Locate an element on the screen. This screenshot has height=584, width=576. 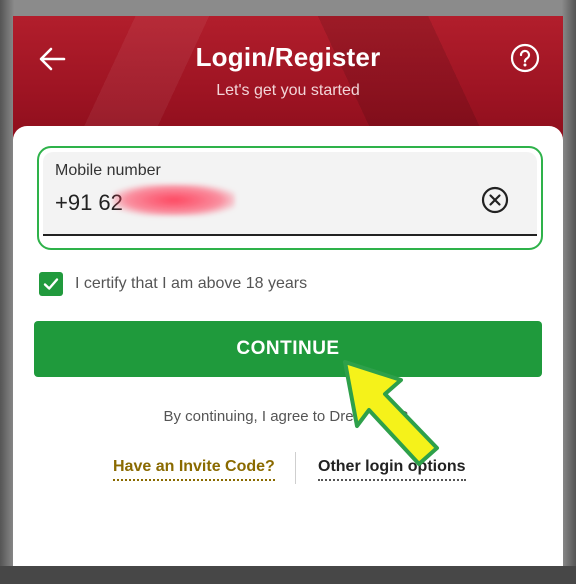
page-subtitle: Let's get you started is located at coordinates (288, 90).